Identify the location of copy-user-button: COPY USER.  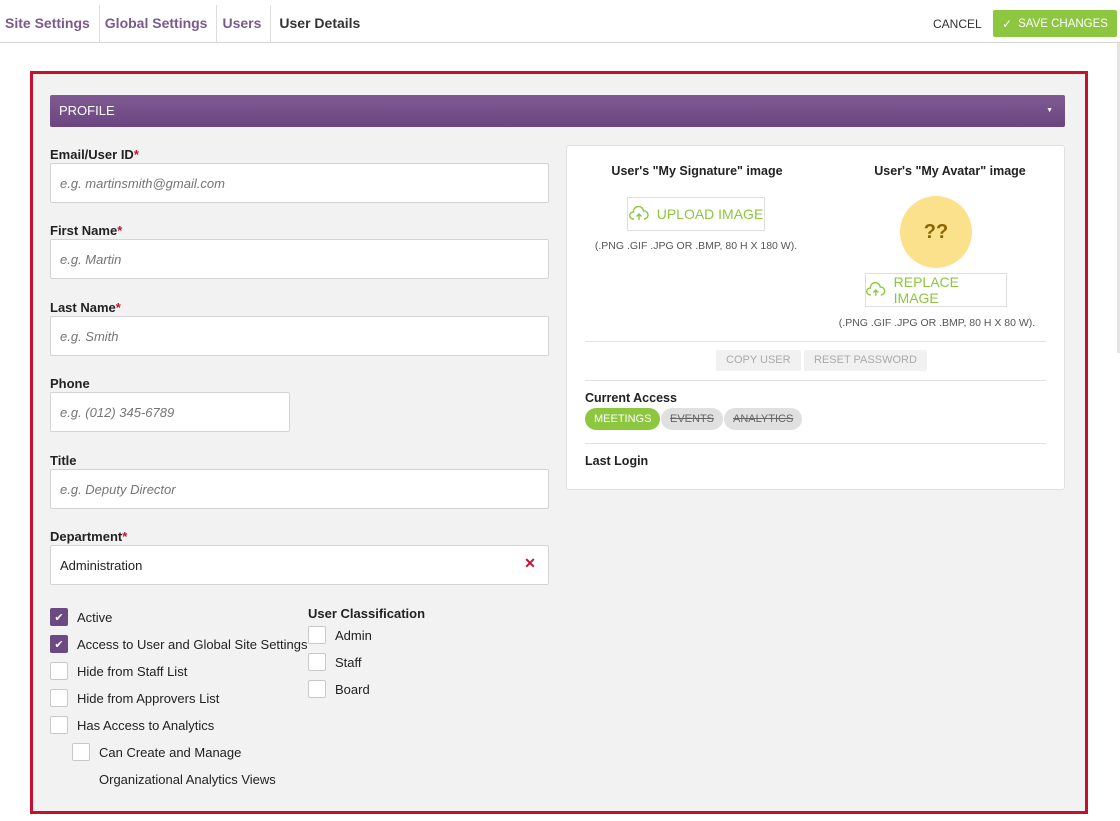
(758, 360).